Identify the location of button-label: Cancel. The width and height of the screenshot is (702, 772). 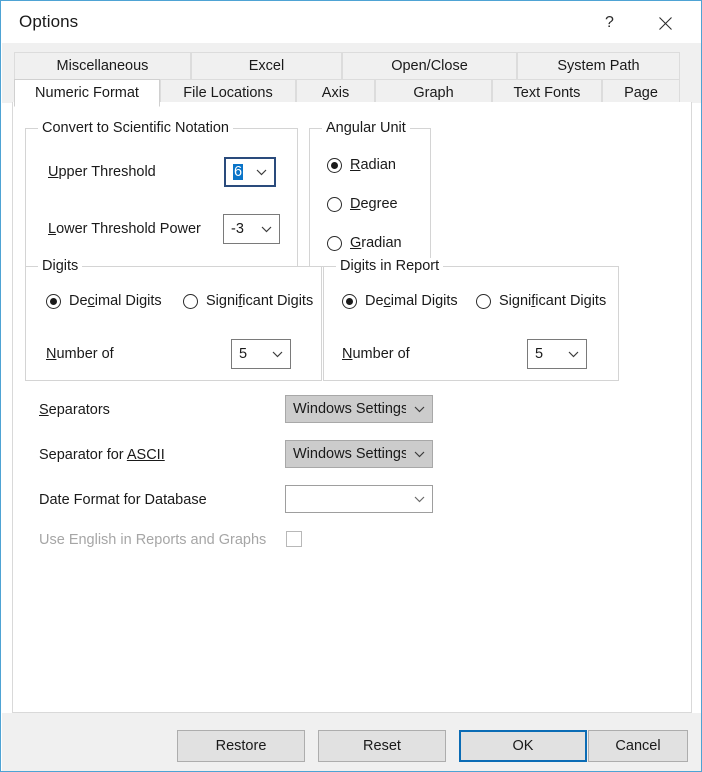
(638, 746).